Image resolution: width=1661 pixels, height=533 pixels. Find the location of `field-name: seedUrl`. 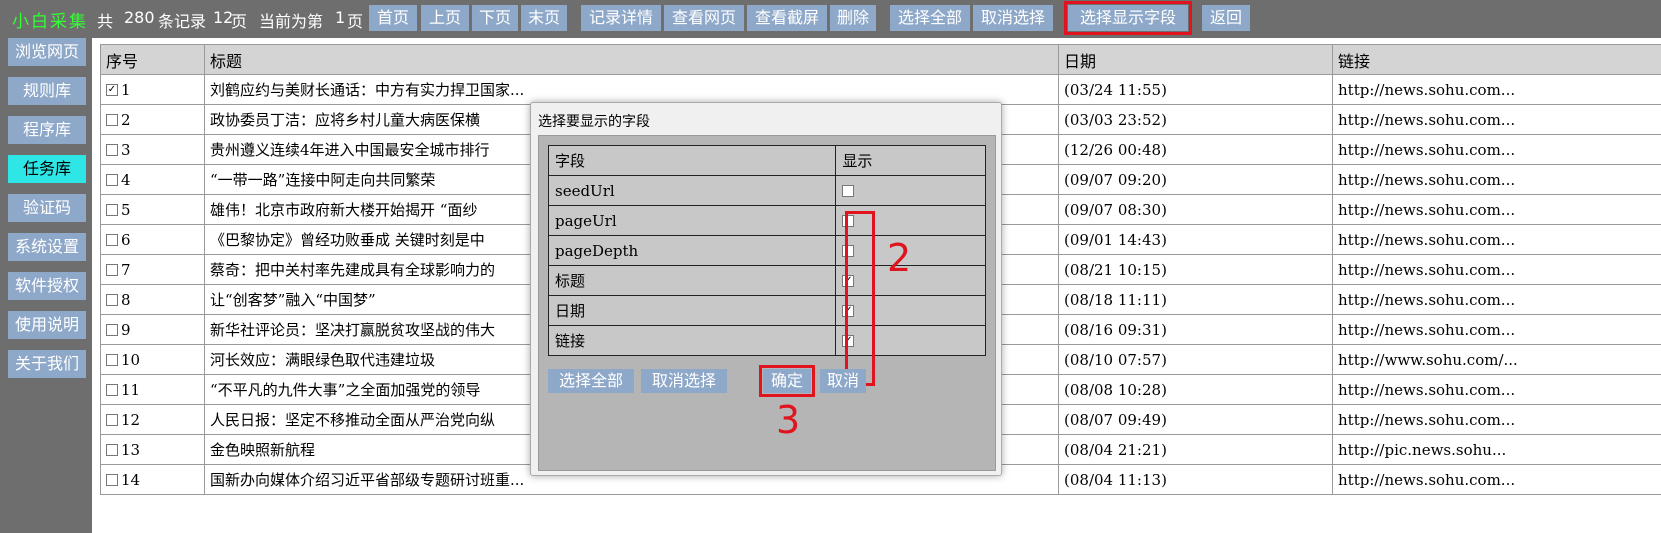

field-name: seedUrl is located at coordinates (692, 190).